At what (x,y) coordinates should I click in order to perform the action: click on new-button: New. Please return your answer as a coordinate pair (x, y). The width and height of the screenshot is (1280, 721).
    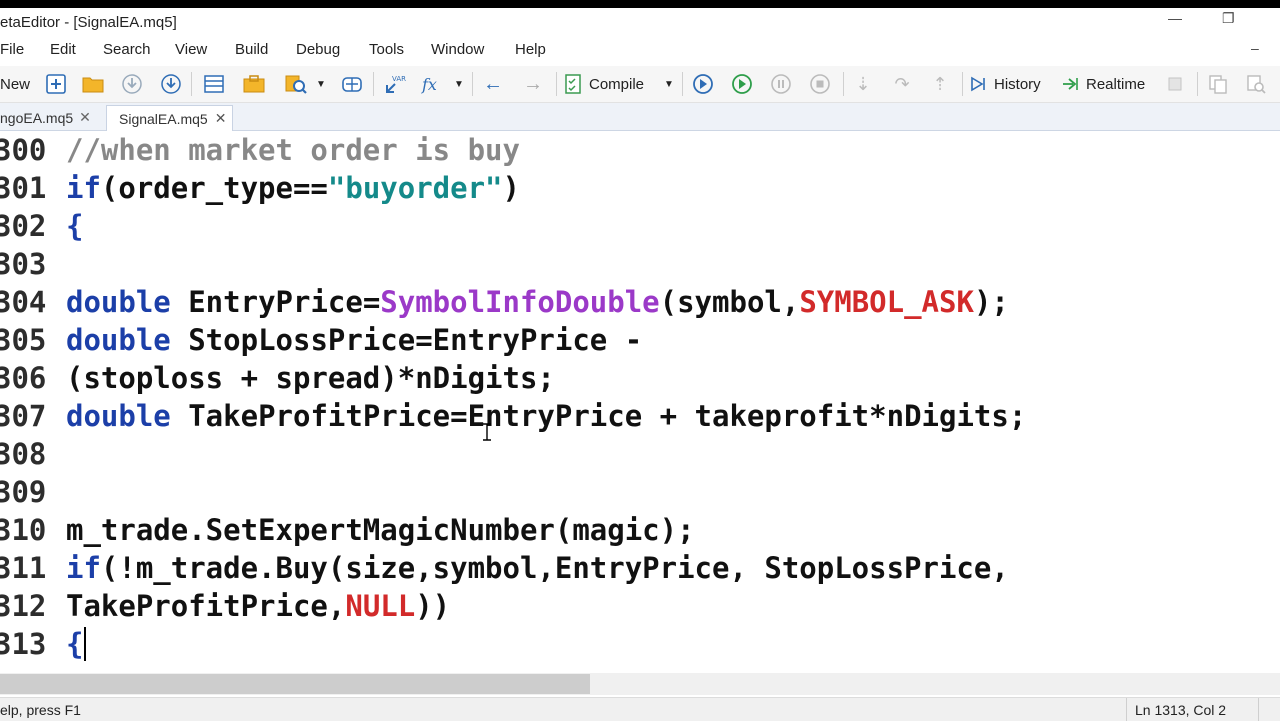
    Looking at the image, I should click on (15, 84).